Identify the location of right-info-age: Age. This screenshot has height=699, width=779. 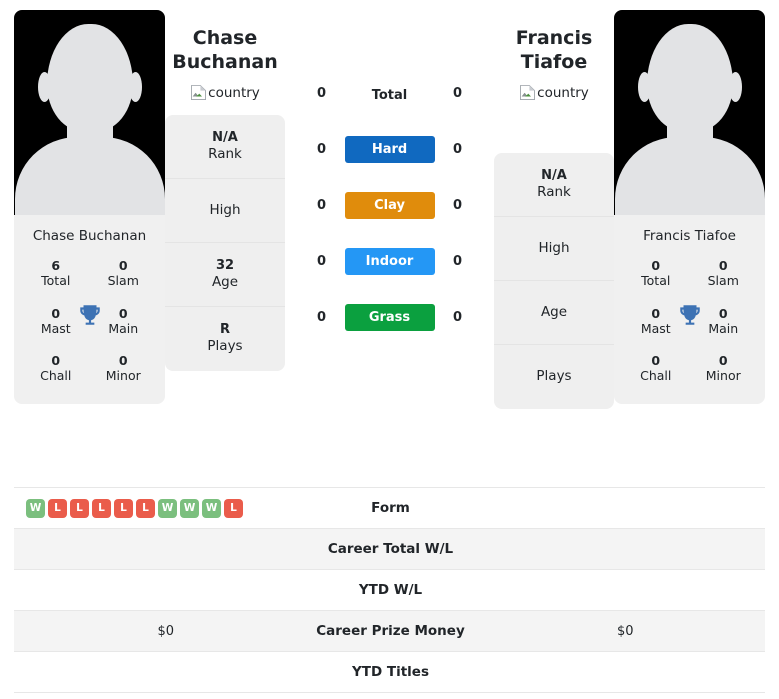
(554, 313).